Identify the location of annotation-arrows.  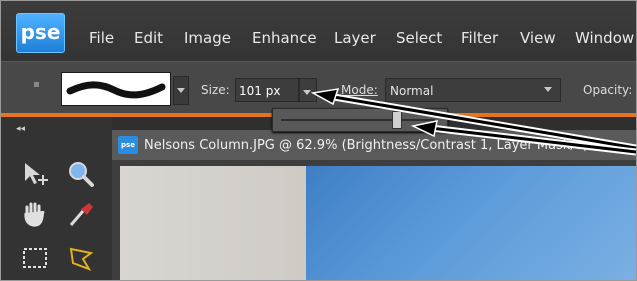
(473, 122).